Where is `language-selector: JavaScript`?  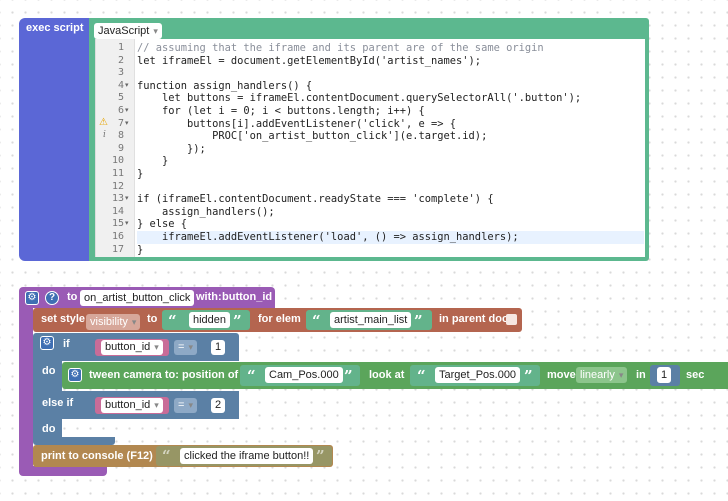
language-selector: JavaScript is located at coordinates (128, 30).